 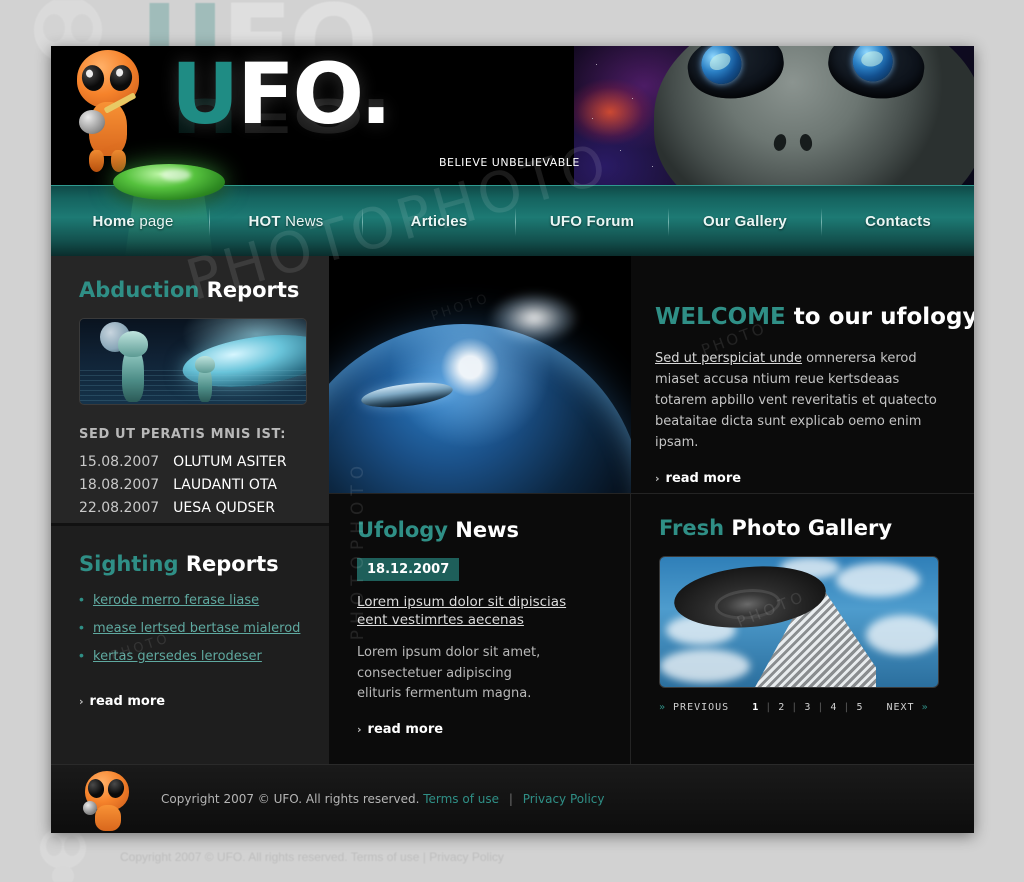 What do you see at coordinates (225, 485) in the screenshot?
I see `entry-title: LAUDANTI OTA` at bounding box center [225, 485].